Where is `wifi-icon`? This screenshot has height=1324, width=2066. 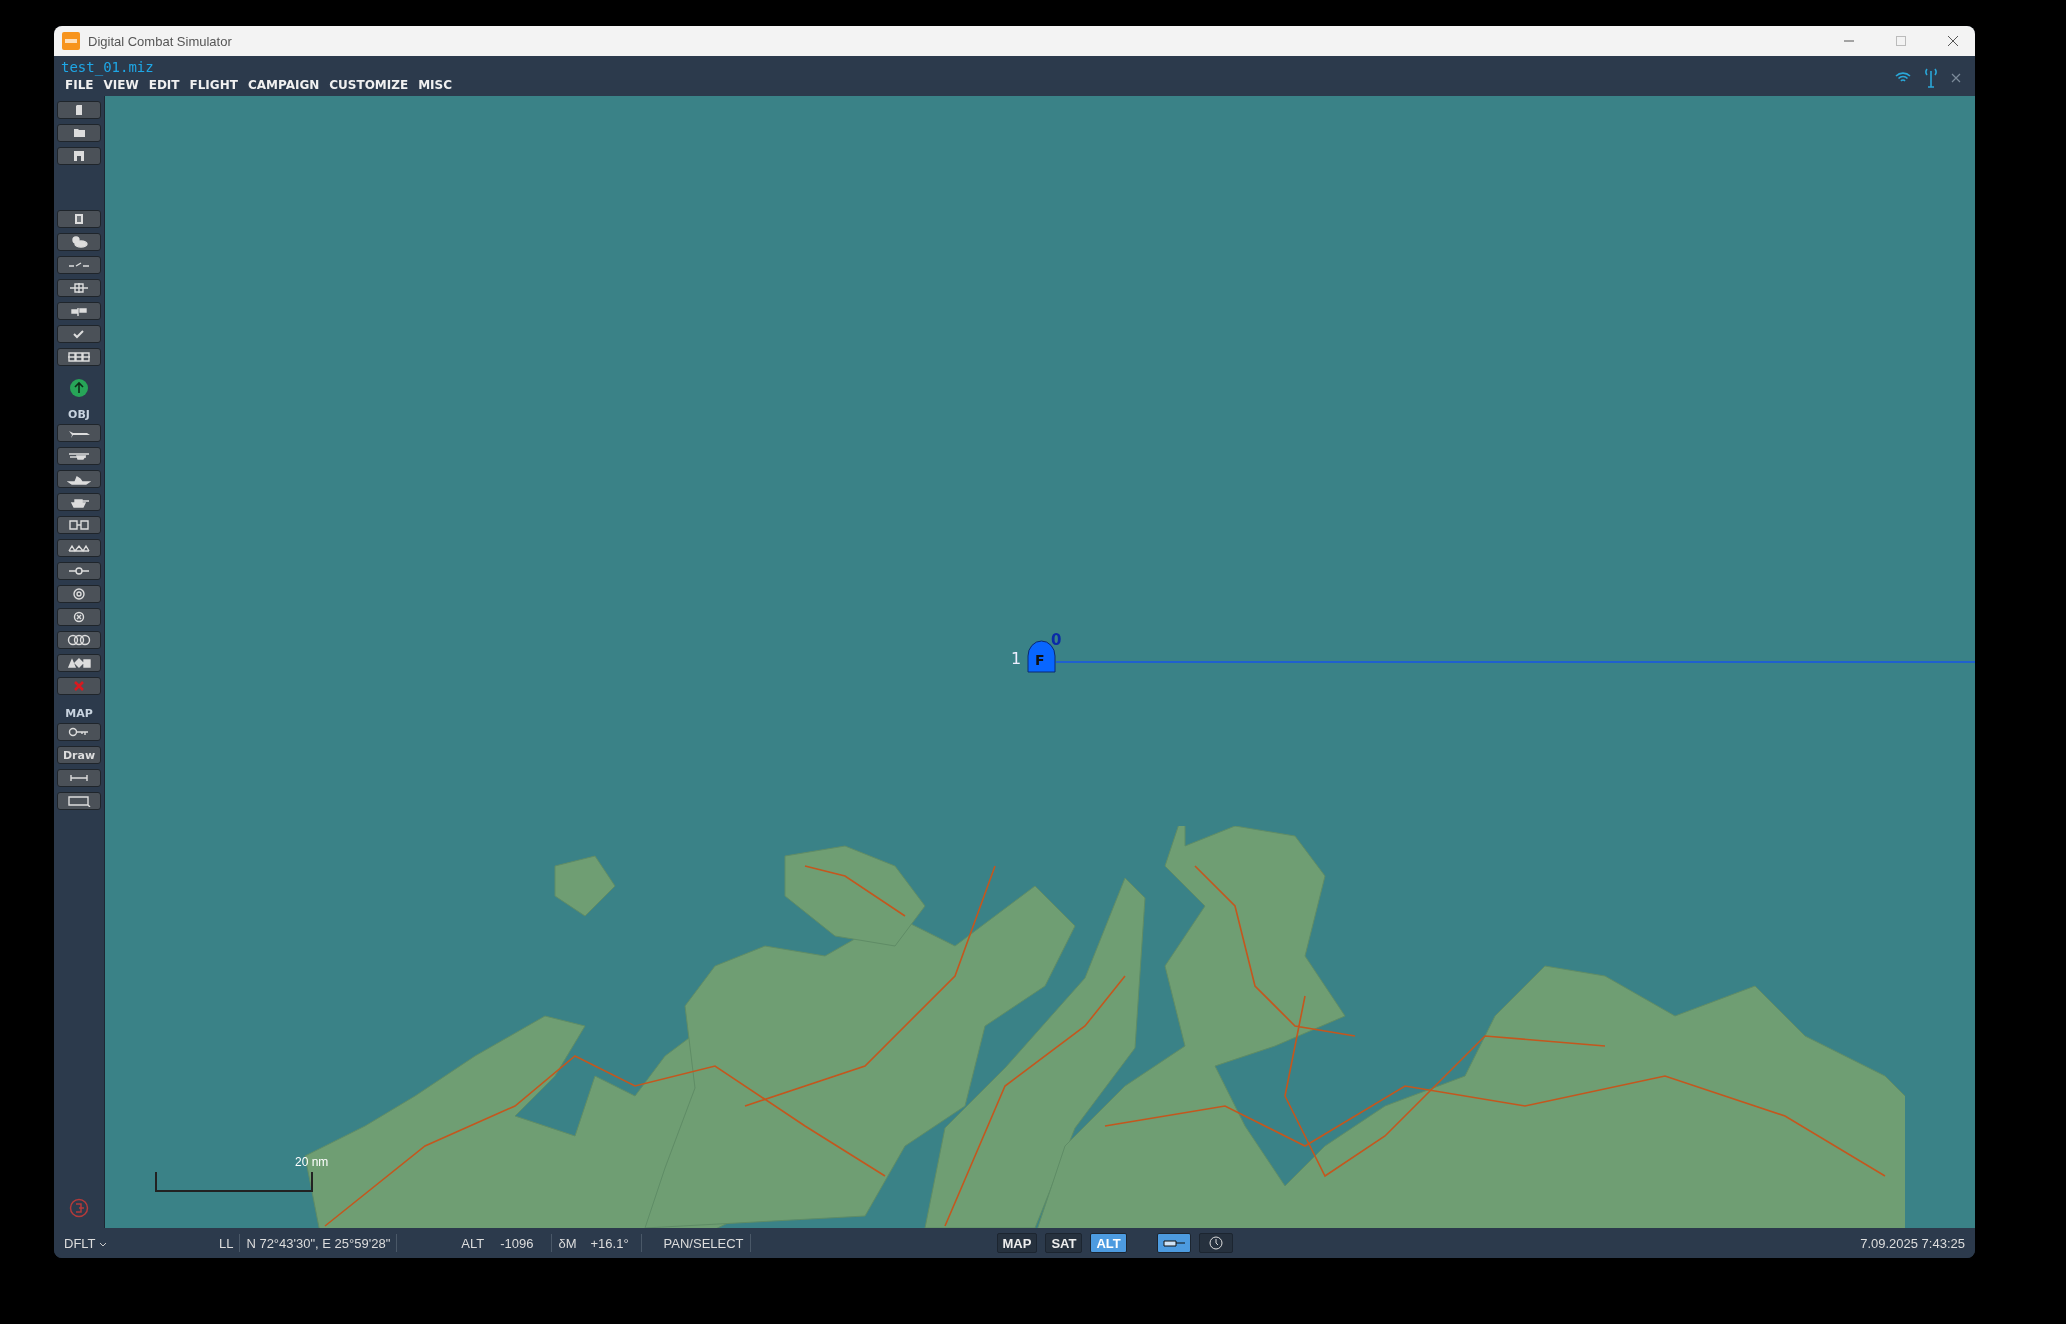
wifi-icon is located at coordinates (1903, 78).